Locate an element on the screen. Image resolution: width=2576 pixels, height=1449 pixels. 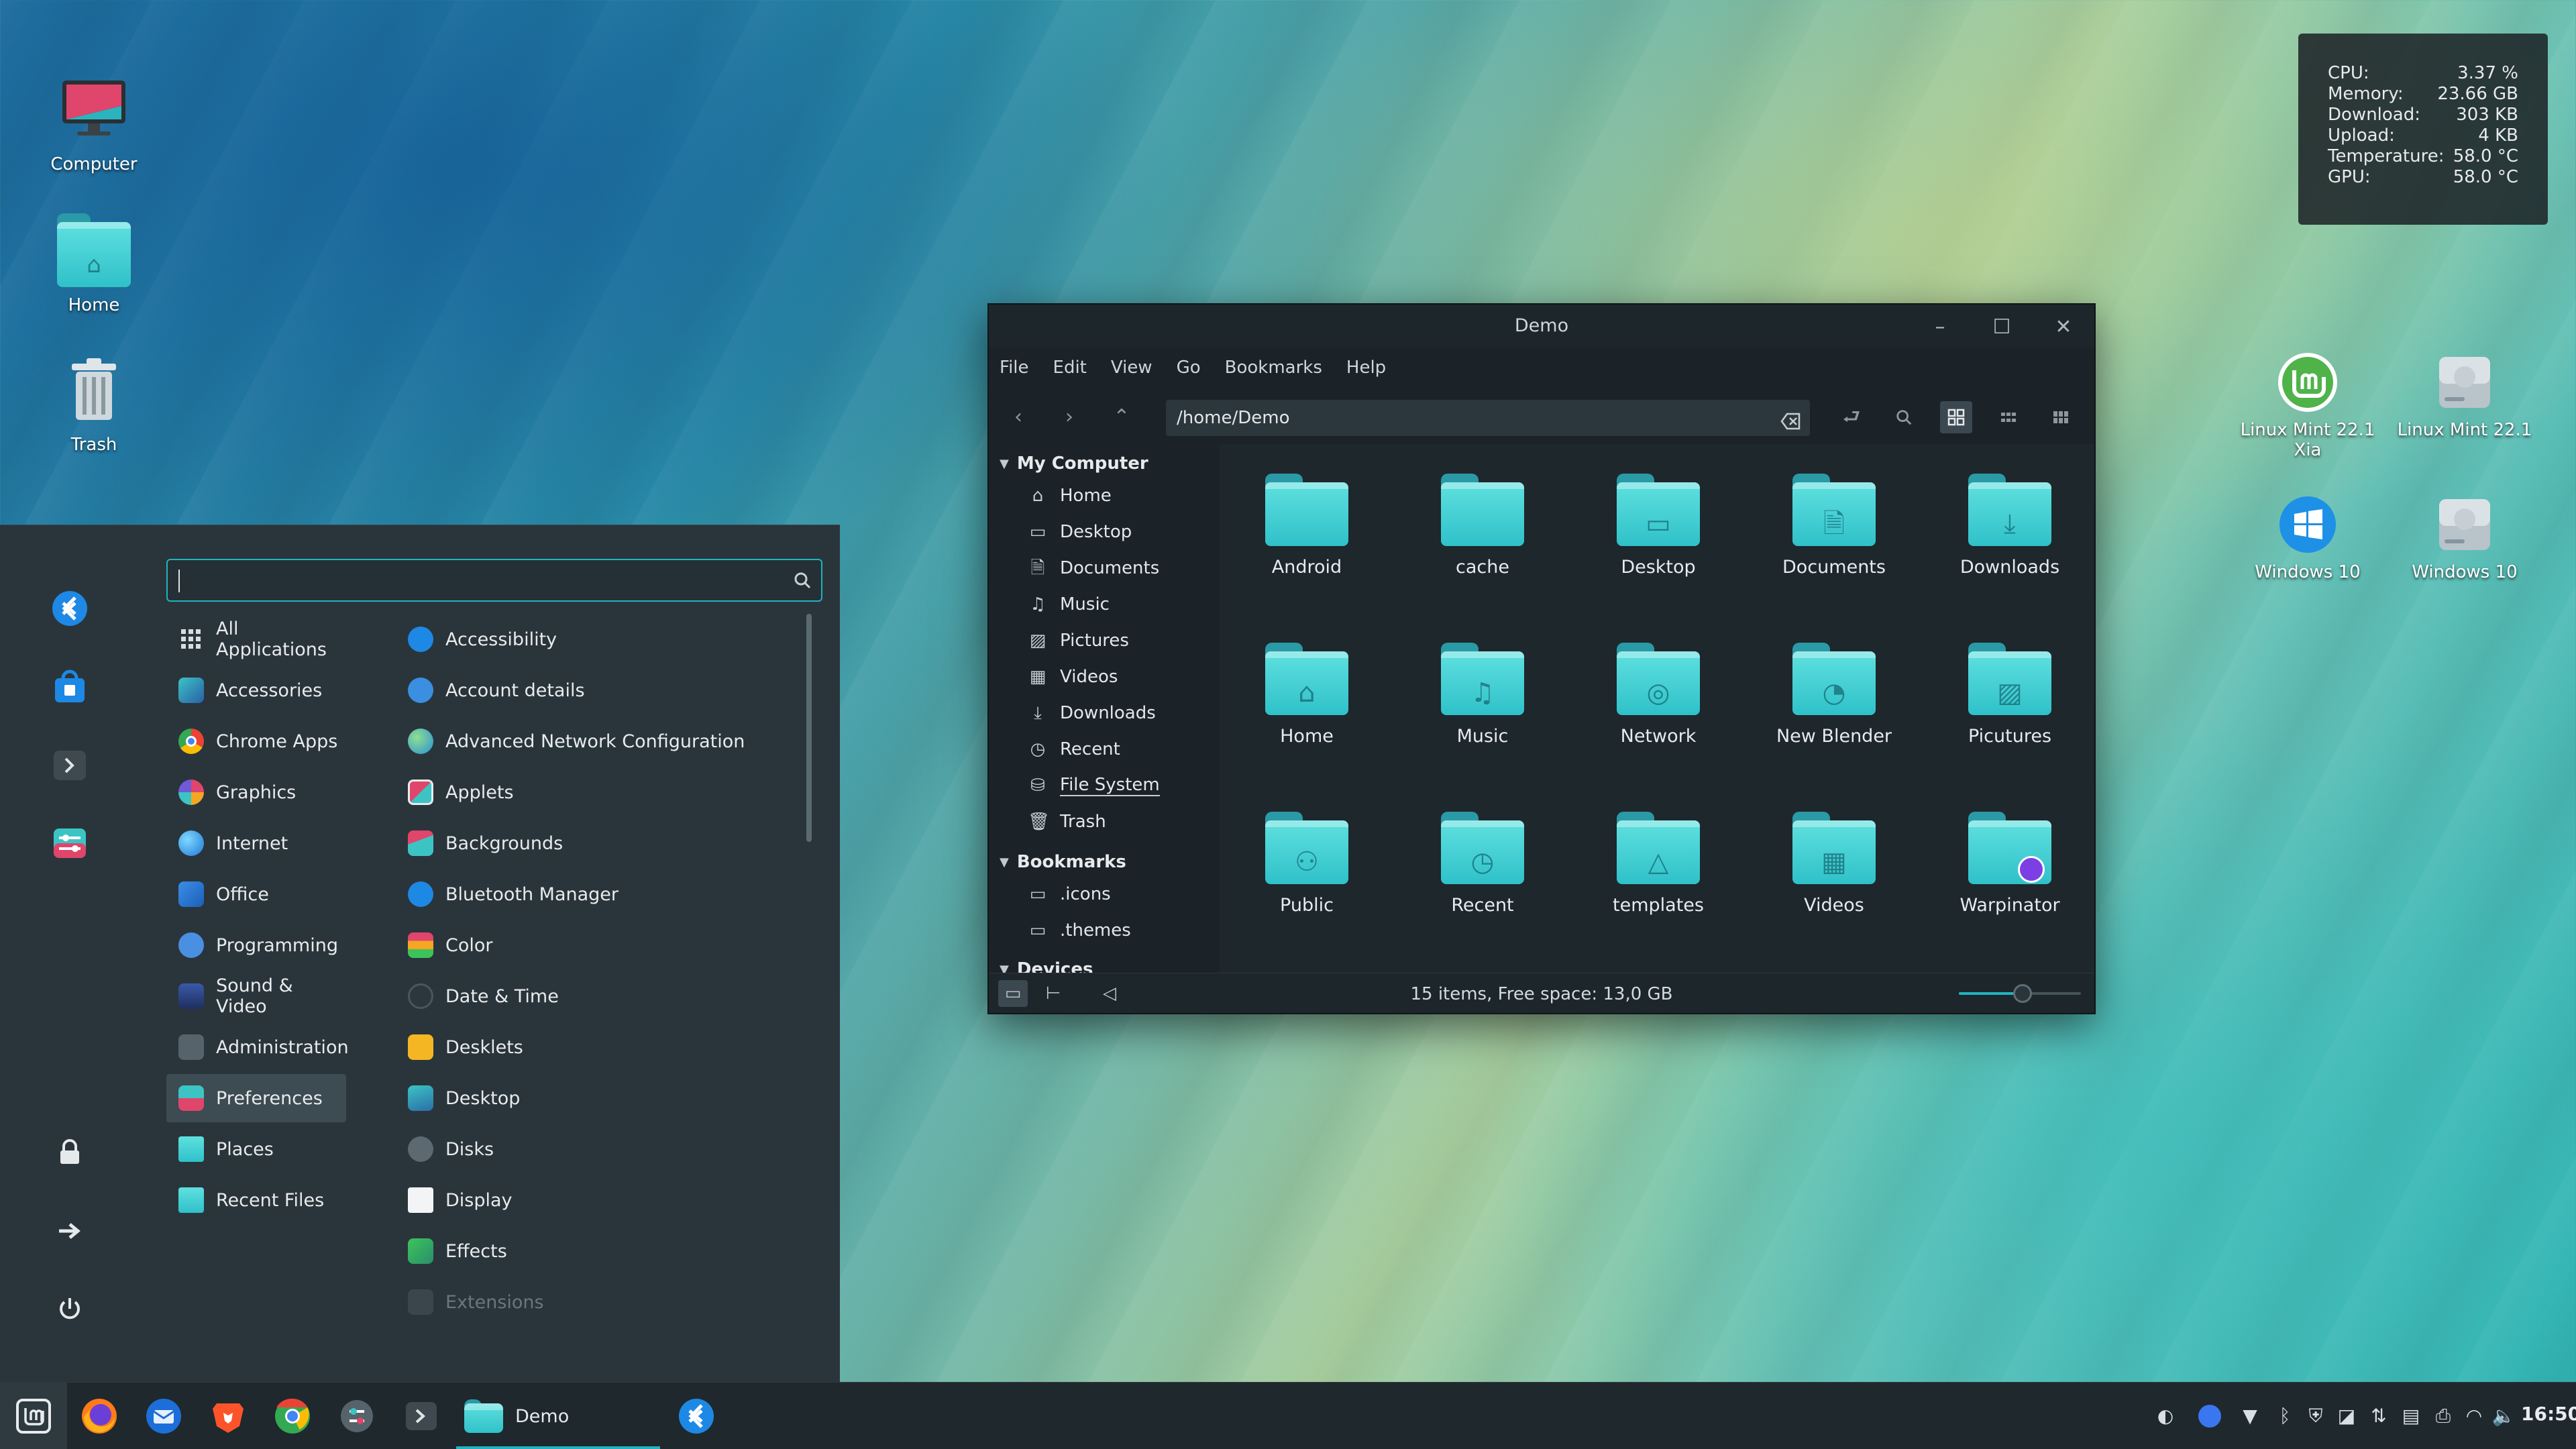
sidebar-item-recent: ◷ Recent is located at coordinates (1074, 749).